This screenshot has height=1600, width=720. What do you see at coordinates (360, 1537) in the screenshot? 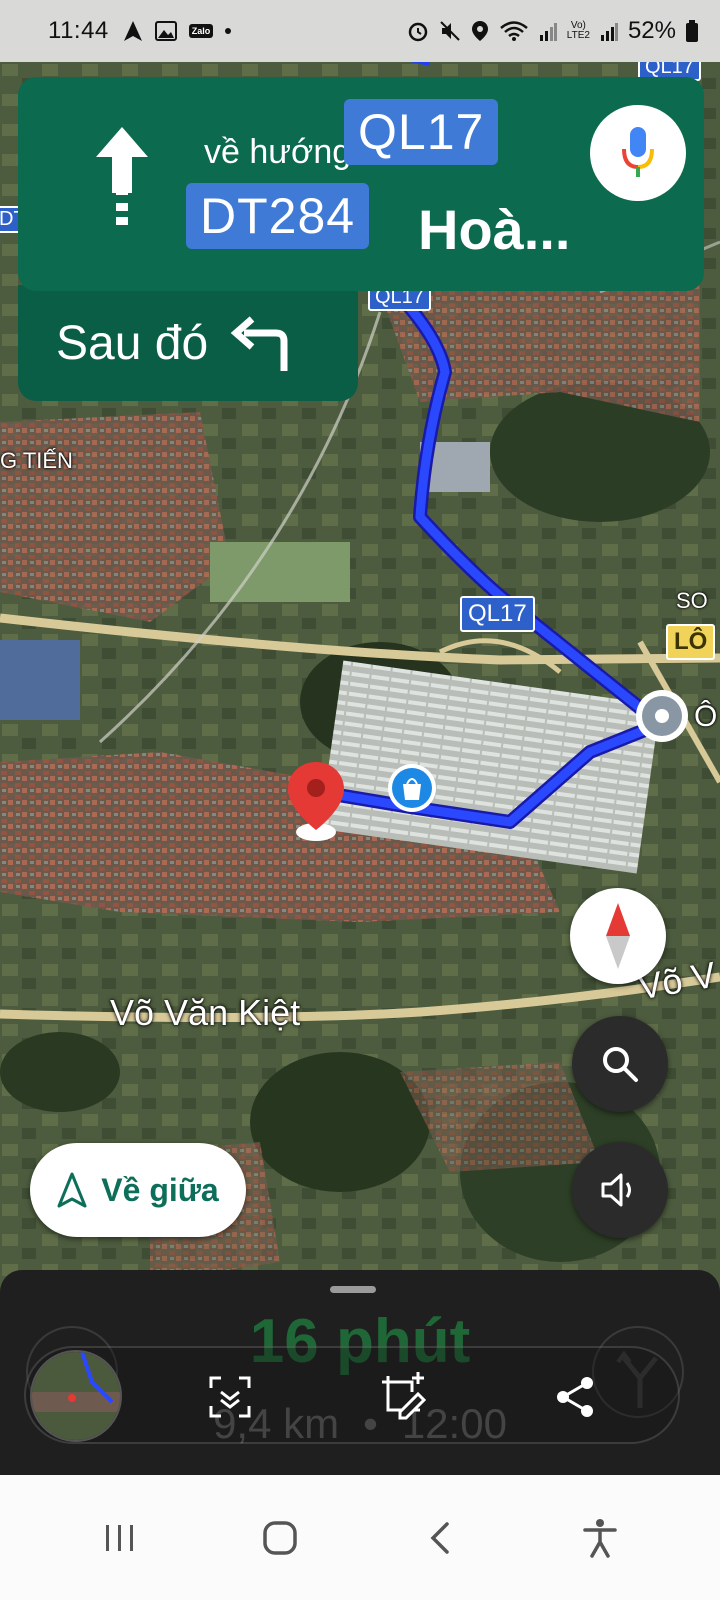
I see `system-navigation-bar` at bounding box center [360, 1537].